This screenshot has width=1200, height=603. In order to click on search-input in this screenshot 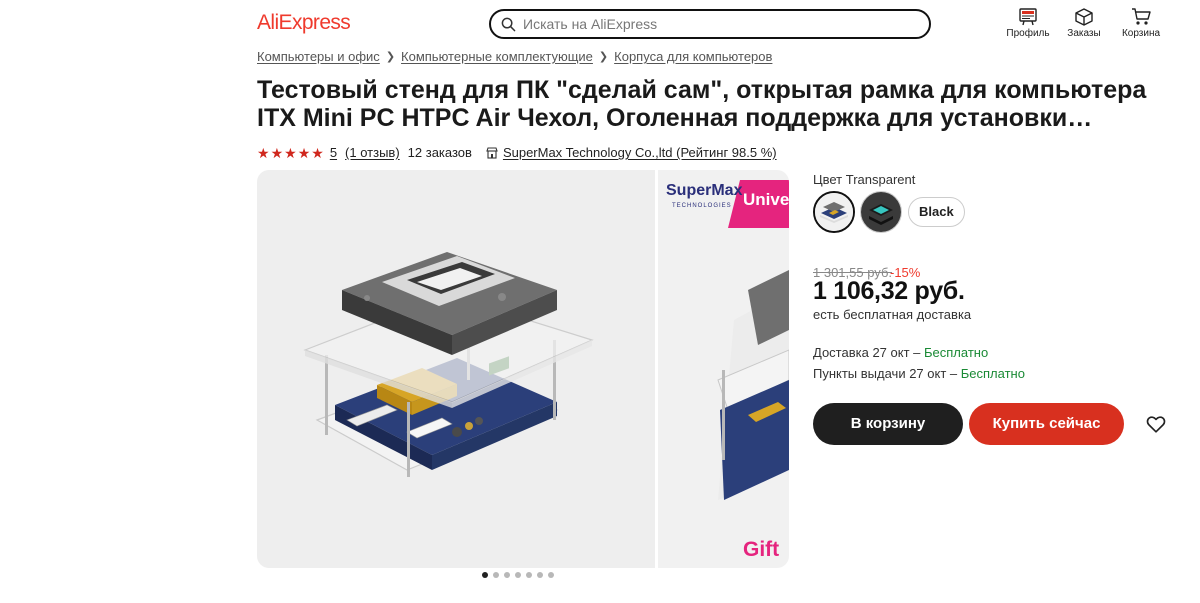, I will do `click(718, 24)`.